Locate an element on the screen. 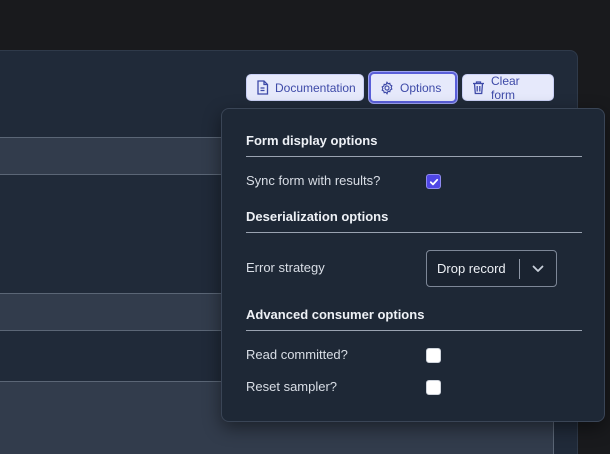 The image size is (610, 454). documentation-label: Documentation is located at coordinates (315, 87).